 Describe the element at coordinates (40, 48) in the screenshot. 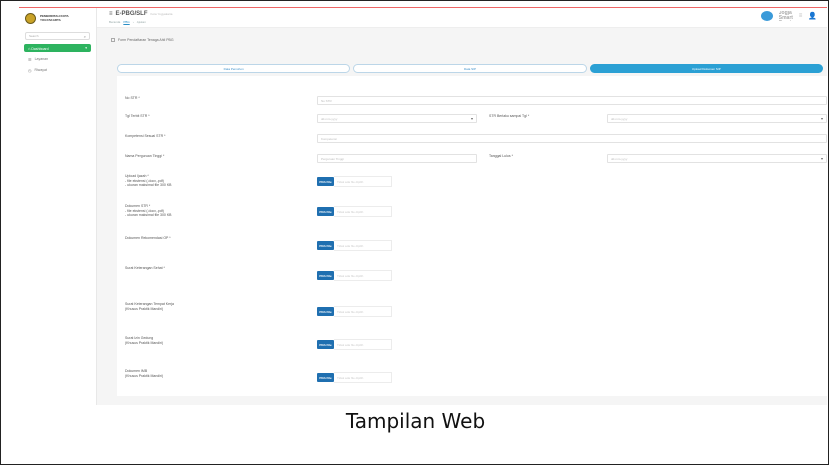

I see `sidebar-item-label: Dashboard` at that location.